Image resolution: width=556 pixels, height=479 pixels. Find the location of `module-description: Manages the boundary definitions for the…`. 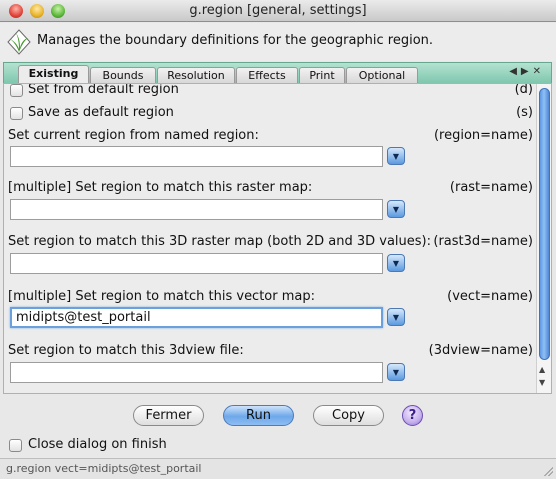

module-description: Manages the boundary definitions for the… is located at coordinates (235, 40).